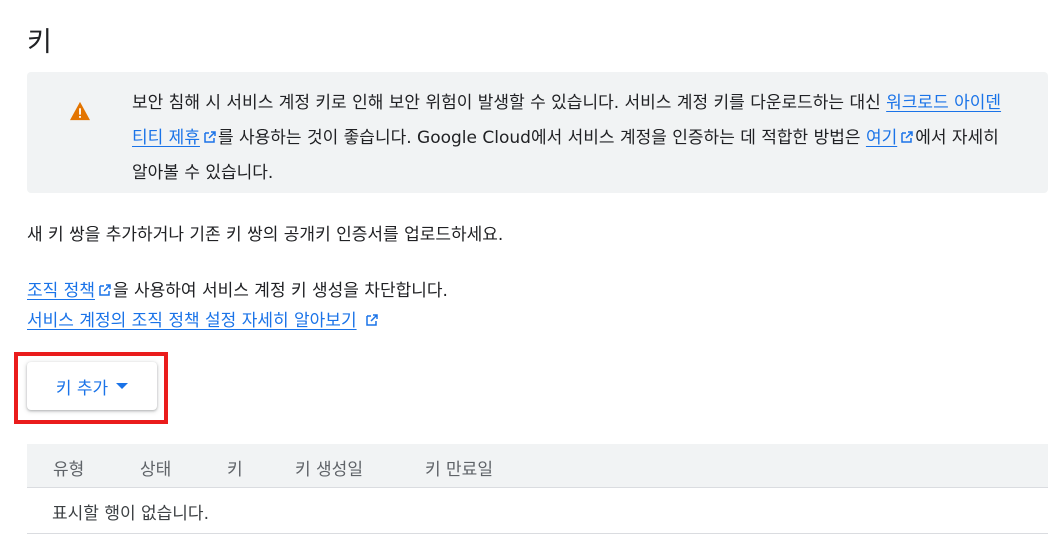  I want to click on org-policy-text: 조직 정책 을 사용하여 서비스 계정 키 생성을 차단합니다., so click(237, 291).